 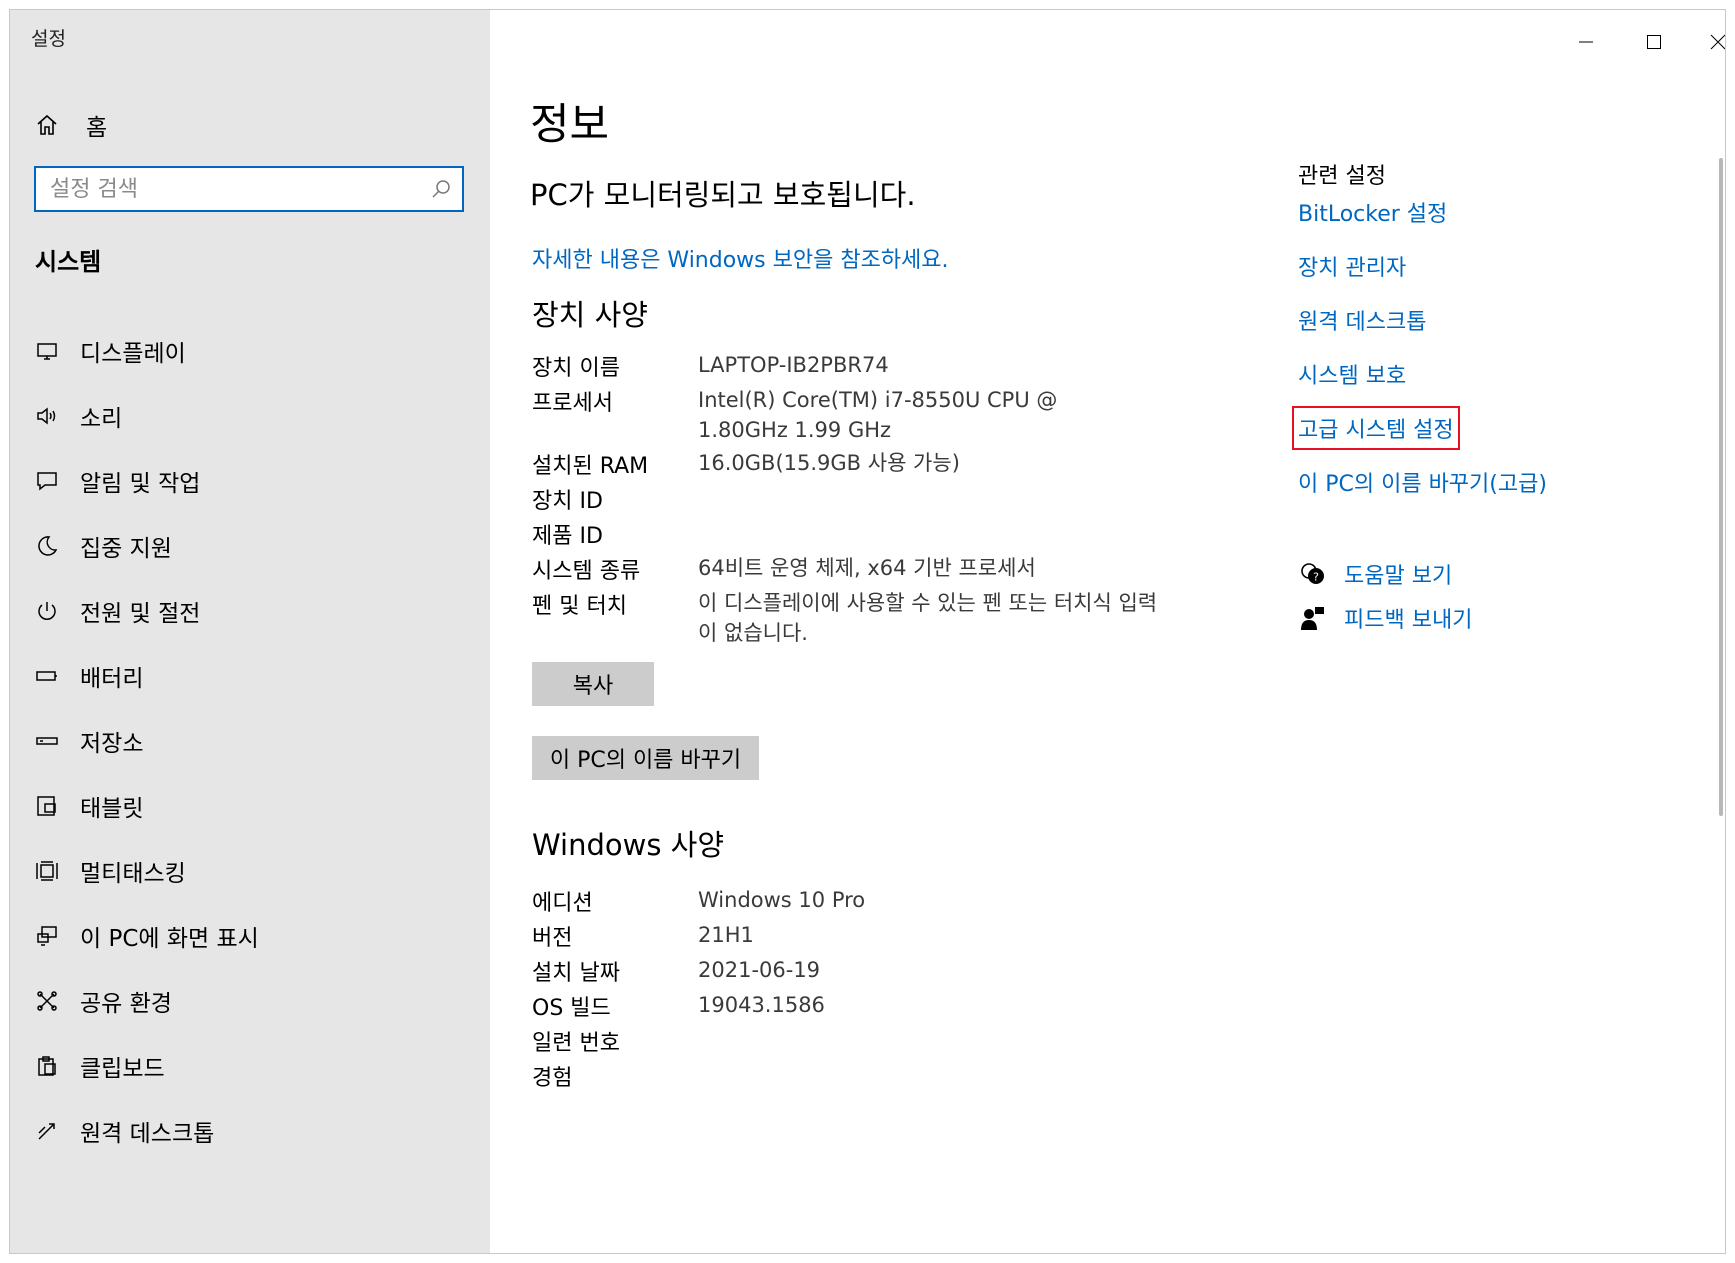 I want to click on spec-value: 19043.1586, so click(x=761, y=1005).